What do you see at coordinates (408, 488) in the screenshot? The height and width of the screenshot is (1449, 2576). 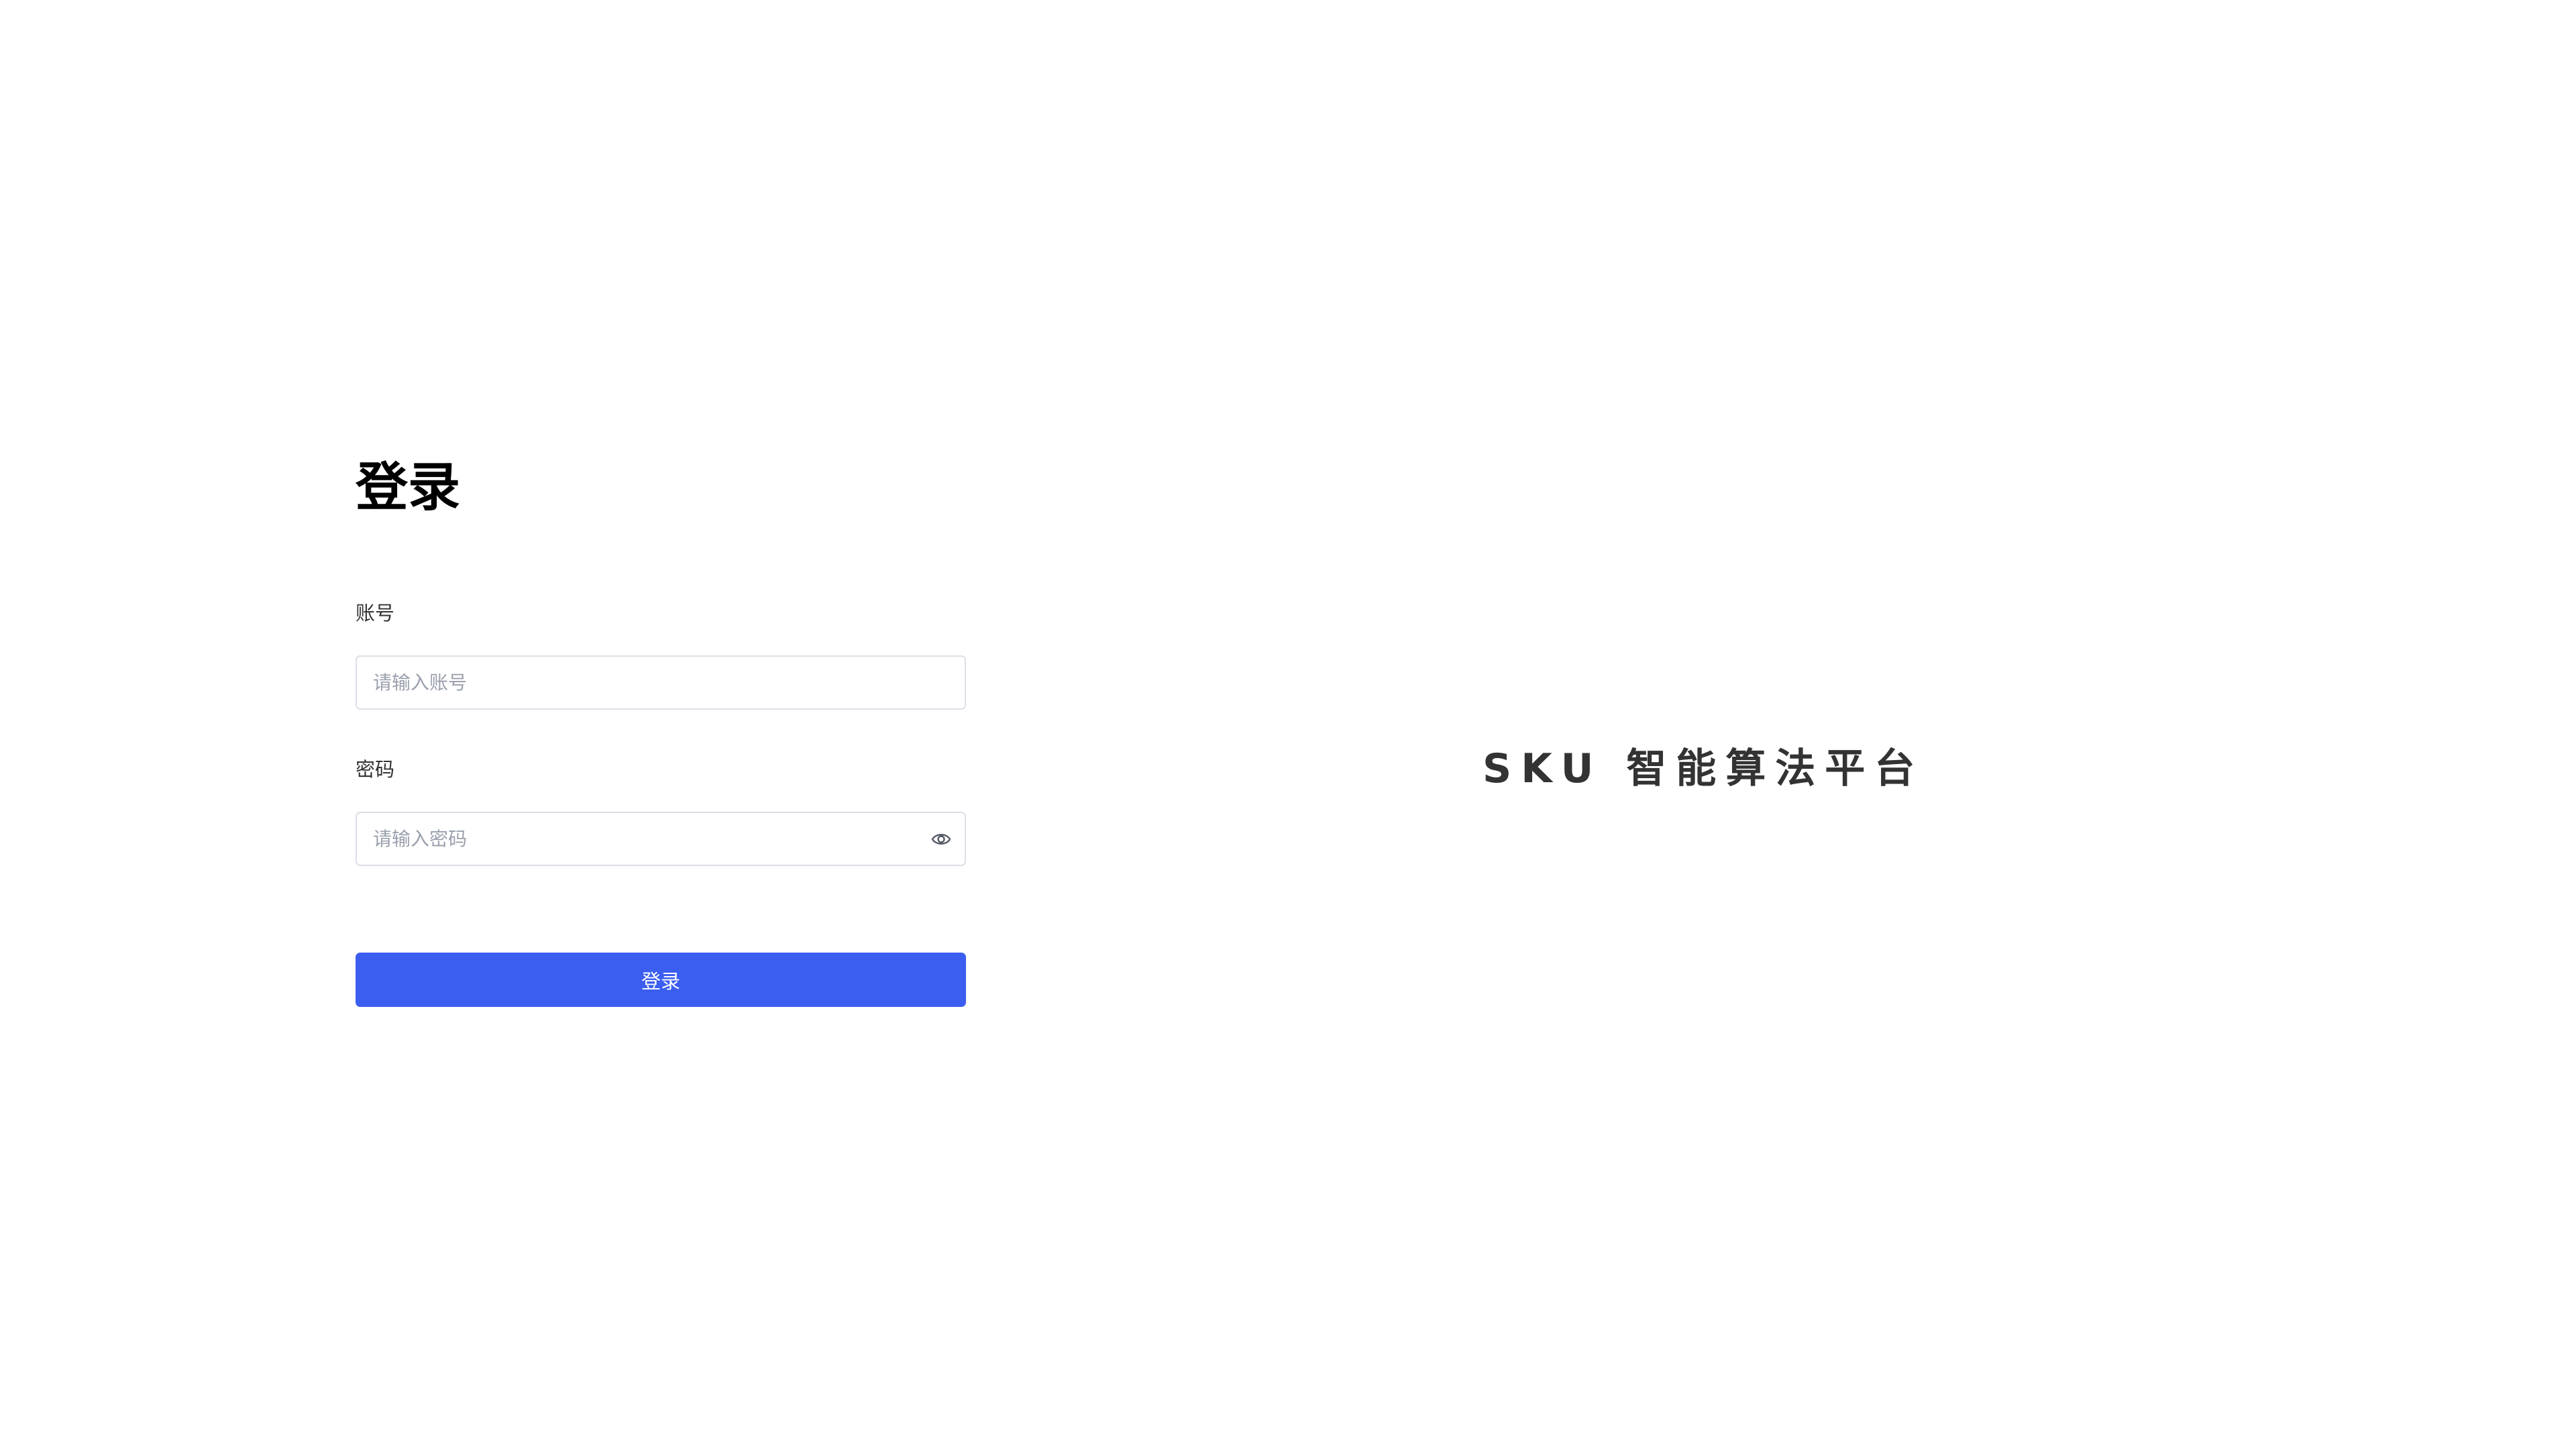 I see `page-title: 登录` at bounding box center [408, 488].